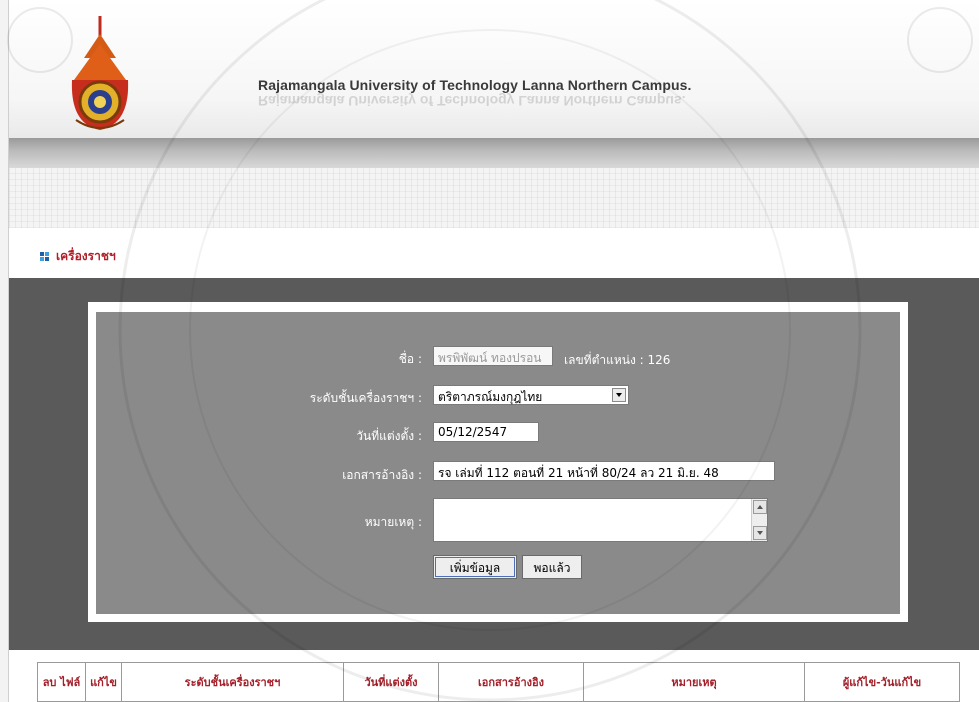 The width and height of the screenshot is (979, 702). I want to click on position-number-text: เลขที่ตำแหน่ง : 126, so click(617, 360).